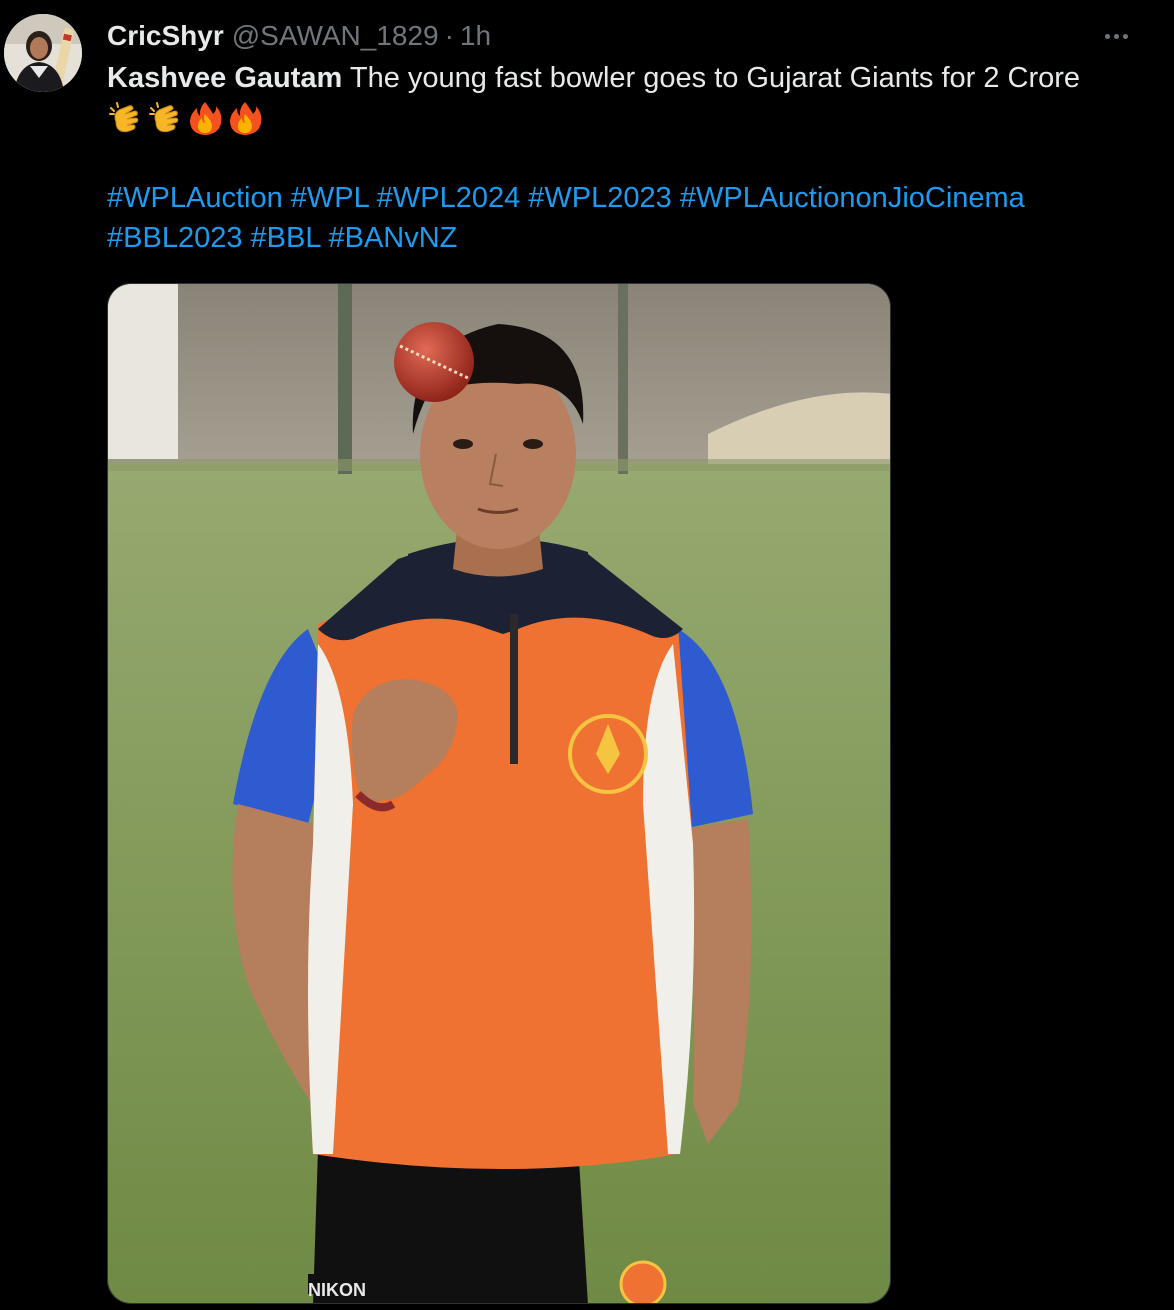 Image resolution: width=1174 pixels, height=1310 pixels. I want to click on hashtag-link: #WPLAuctiononJioCinema, so click(852, 198).